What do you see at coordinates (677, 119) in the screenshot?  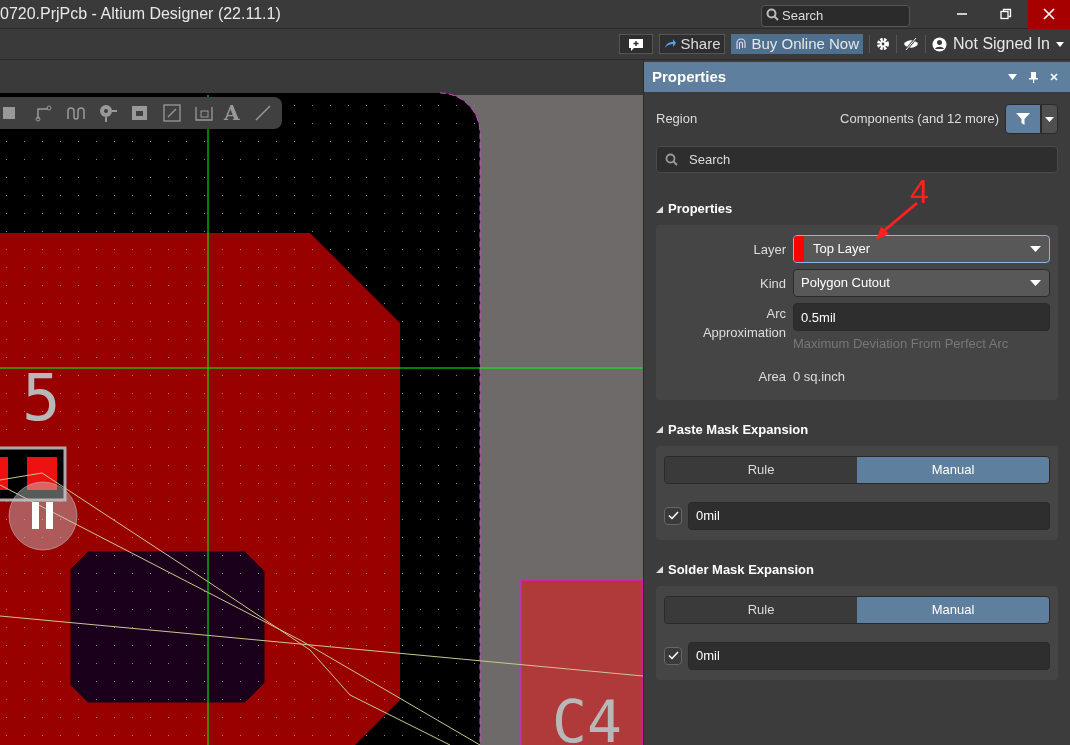 I see `object-type-label: Region` at bounding box center [677, 119].